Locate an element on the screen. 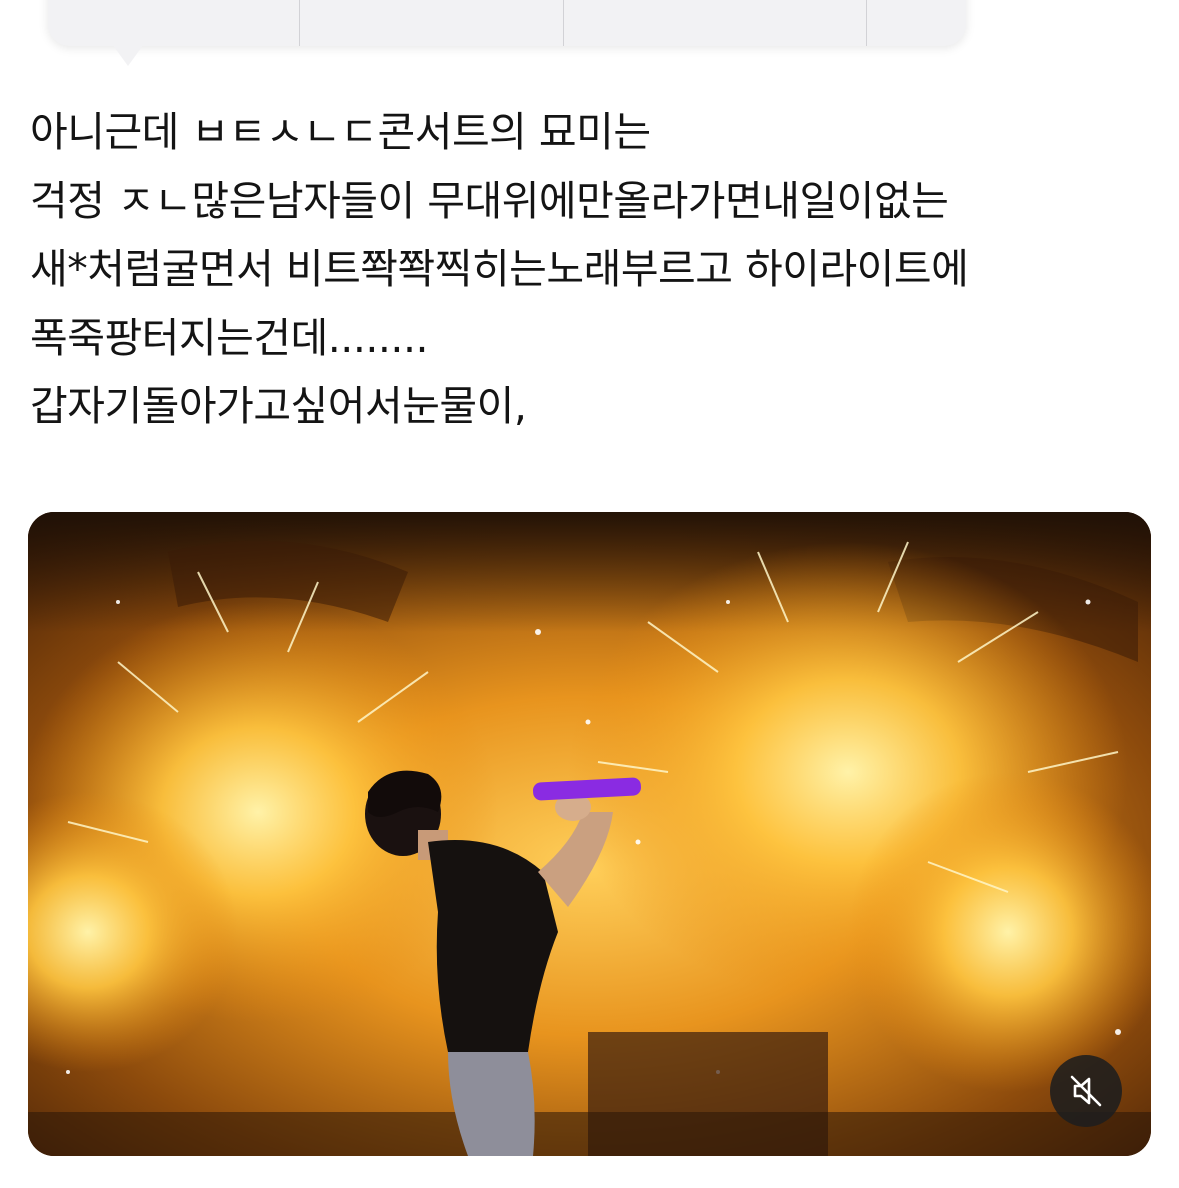  context-menu is located at coordinates (507, 23).